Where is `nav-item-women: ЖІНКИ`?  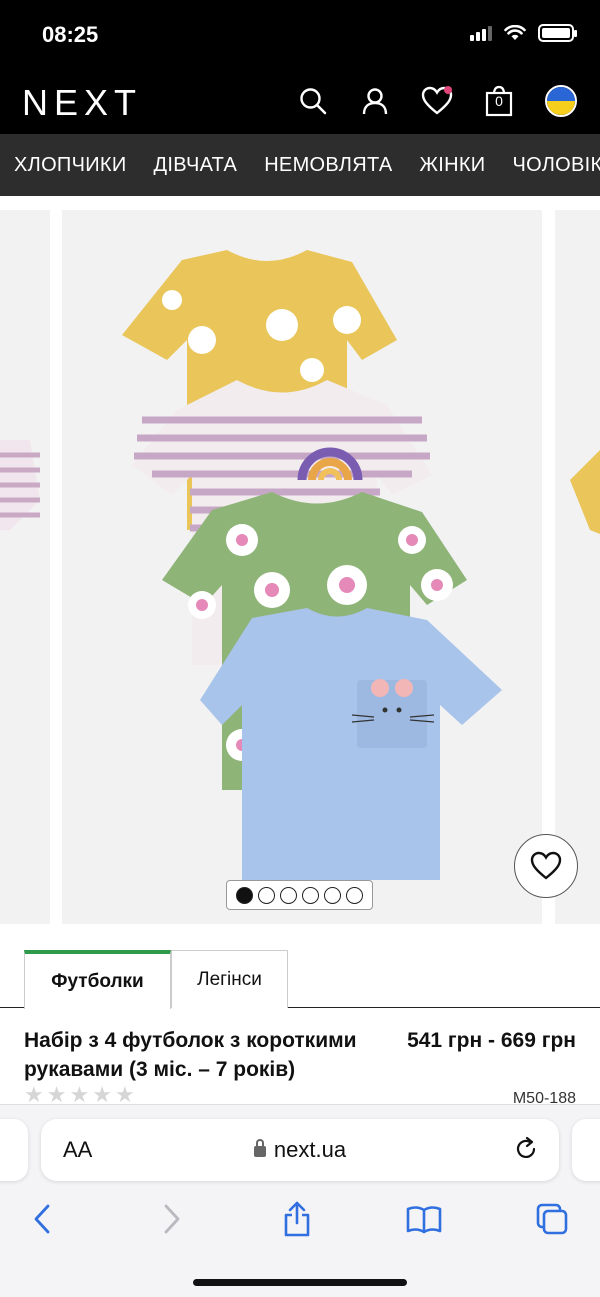 nav-item-women: ЖІНКИ is located at coordinates (452, 165).